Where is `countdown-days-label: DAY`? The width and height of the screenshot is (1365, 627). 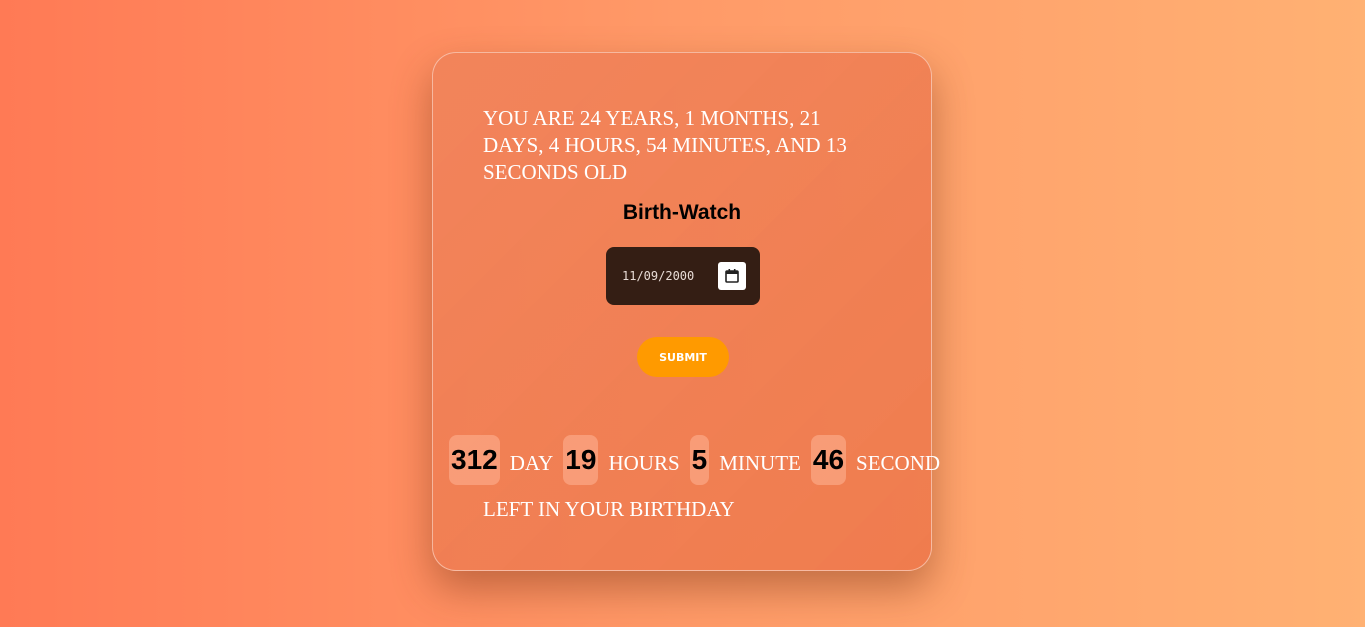
countdown-days-label: DAY is located at coordinates (531, 462).